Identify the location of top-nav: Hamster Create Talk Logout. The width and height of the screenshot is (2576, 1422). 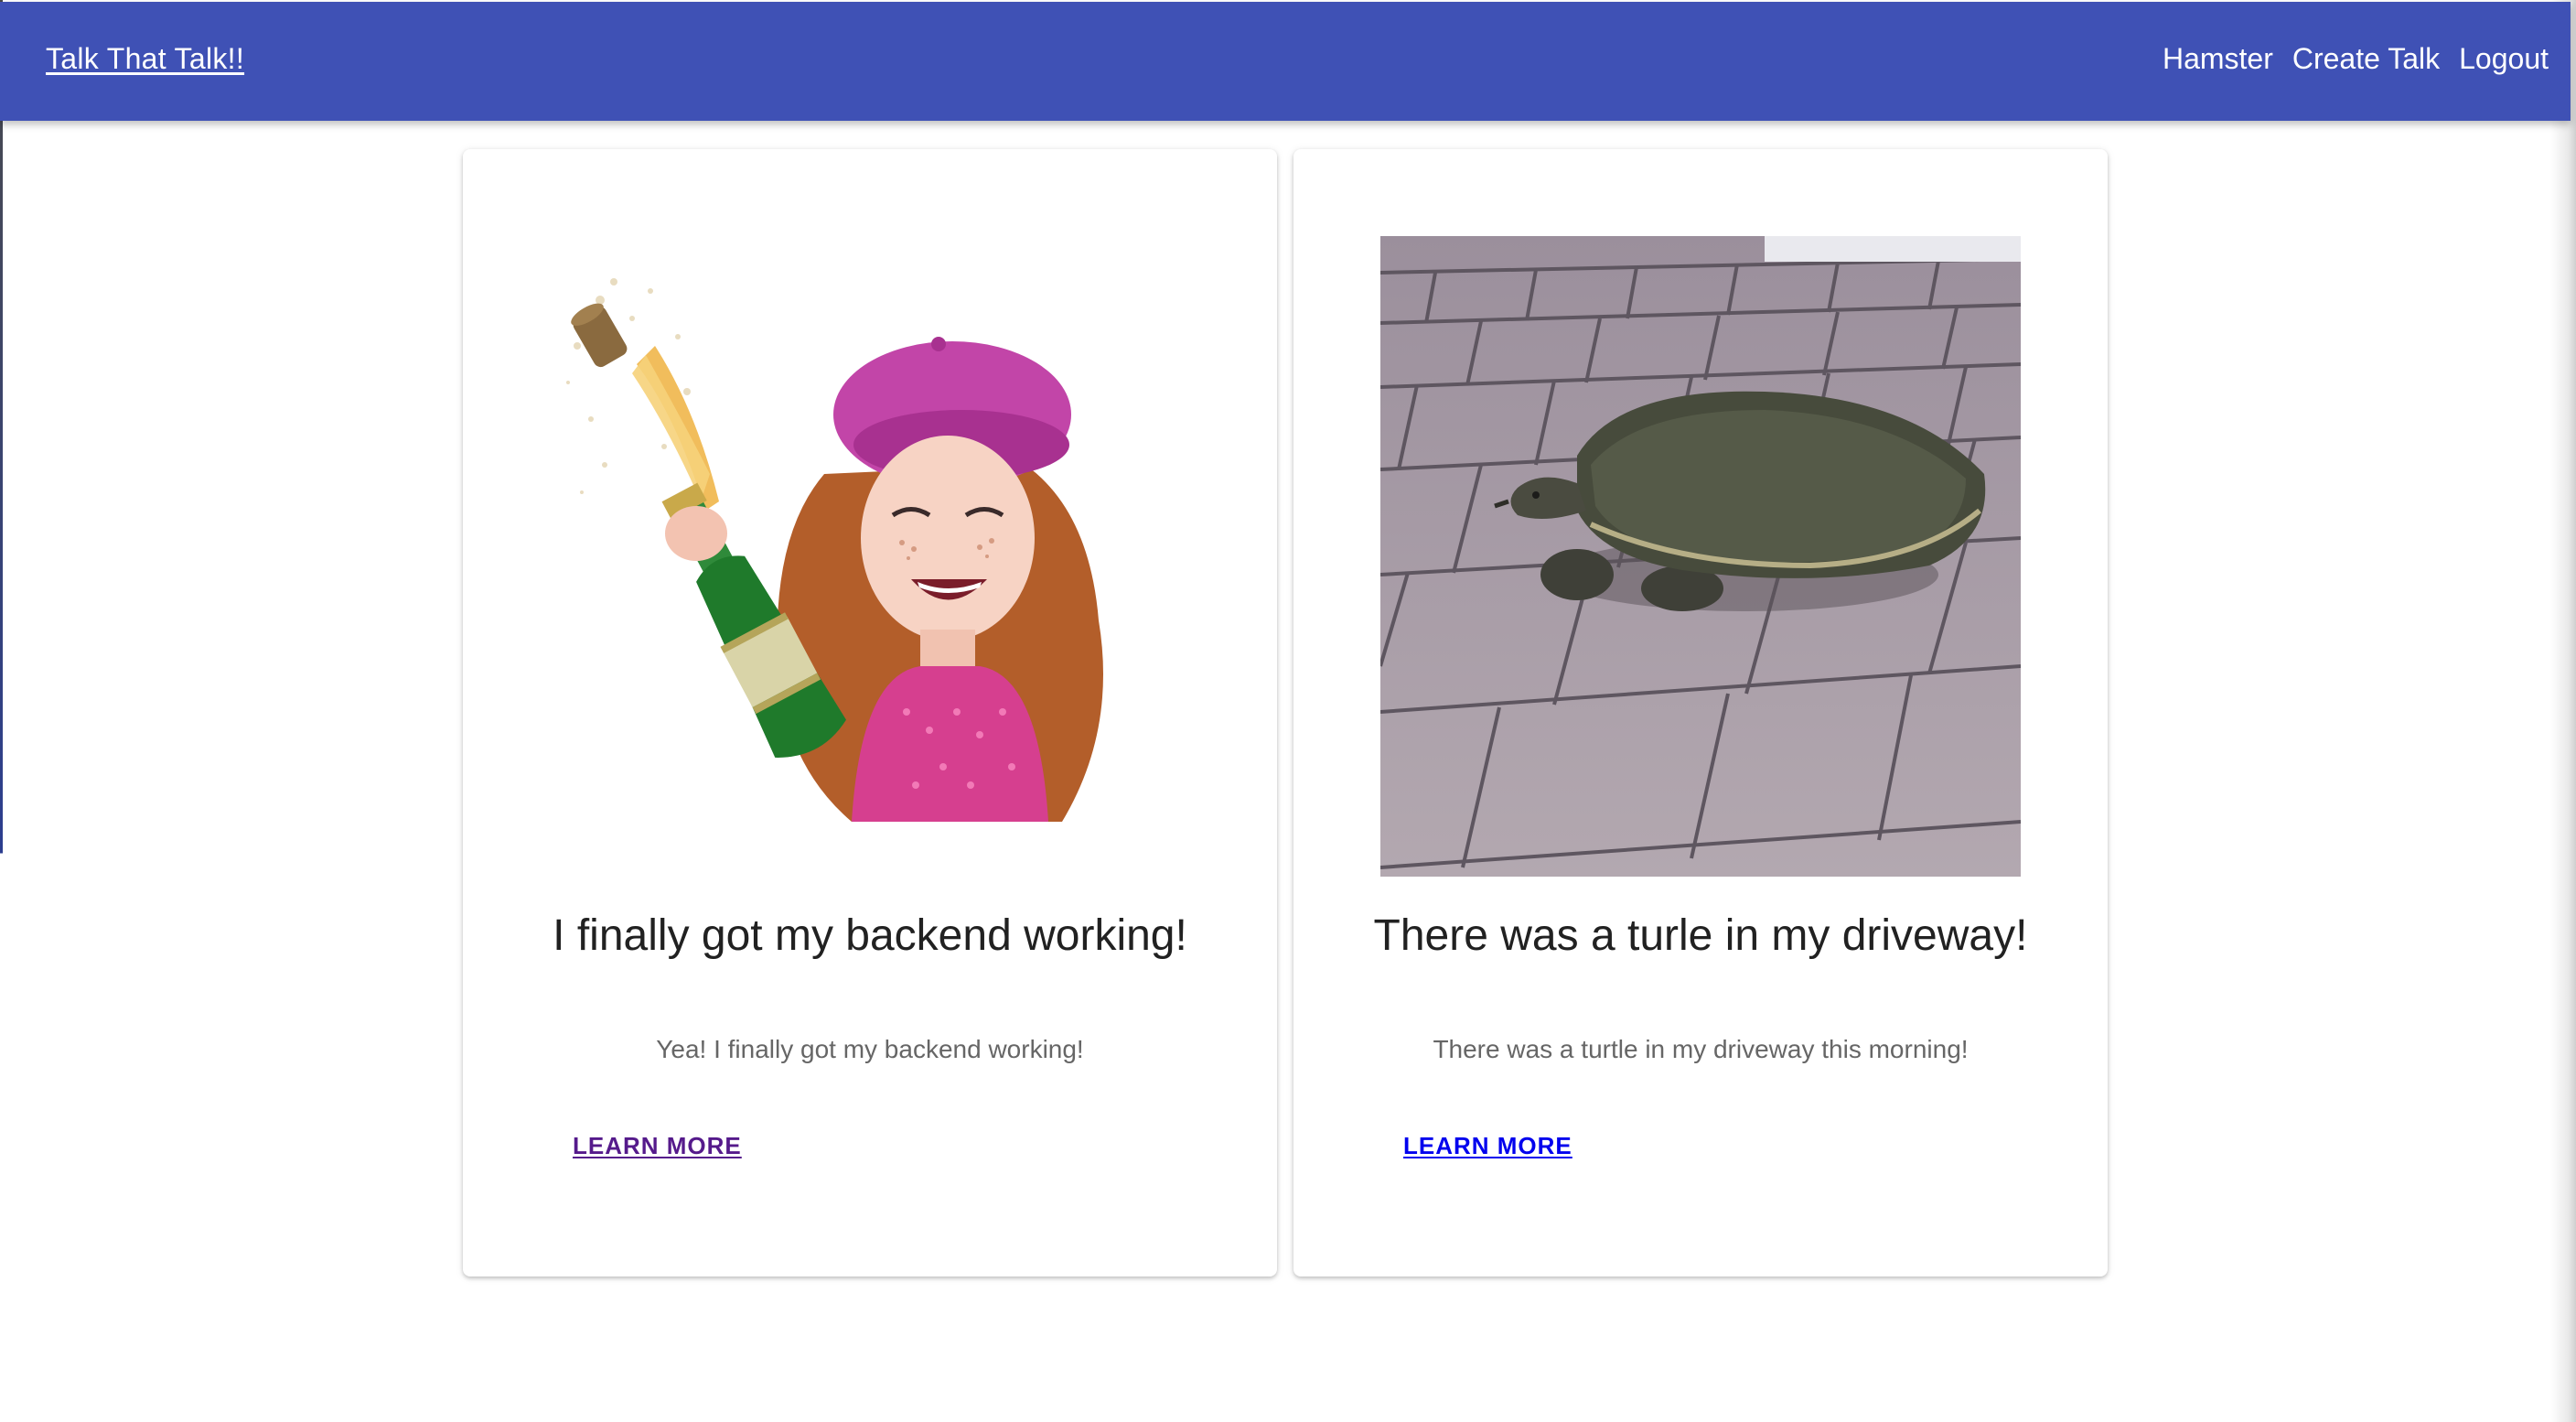
(2356, 59).